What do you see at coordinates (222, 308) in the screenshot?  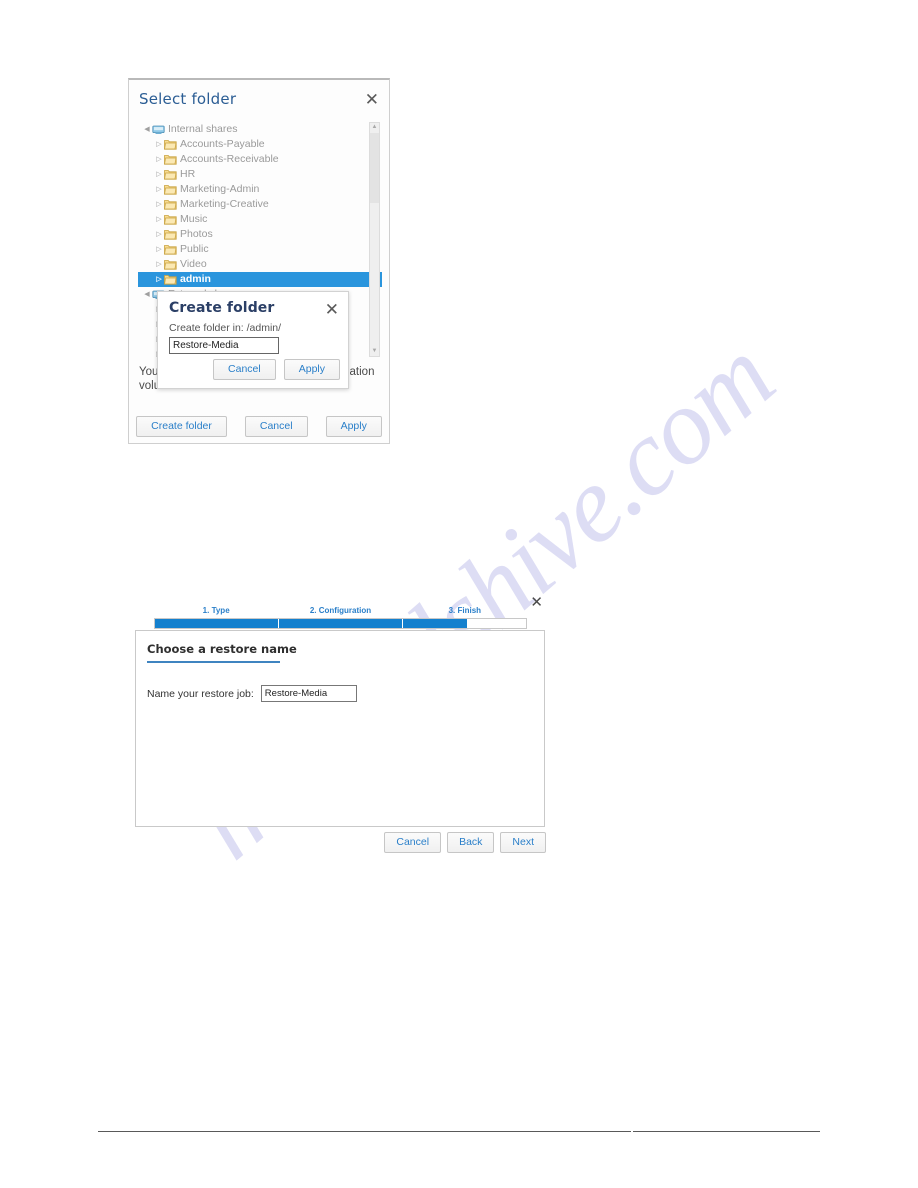 I see `create-folder-title: Create folder` at bounding box center [222, 308].